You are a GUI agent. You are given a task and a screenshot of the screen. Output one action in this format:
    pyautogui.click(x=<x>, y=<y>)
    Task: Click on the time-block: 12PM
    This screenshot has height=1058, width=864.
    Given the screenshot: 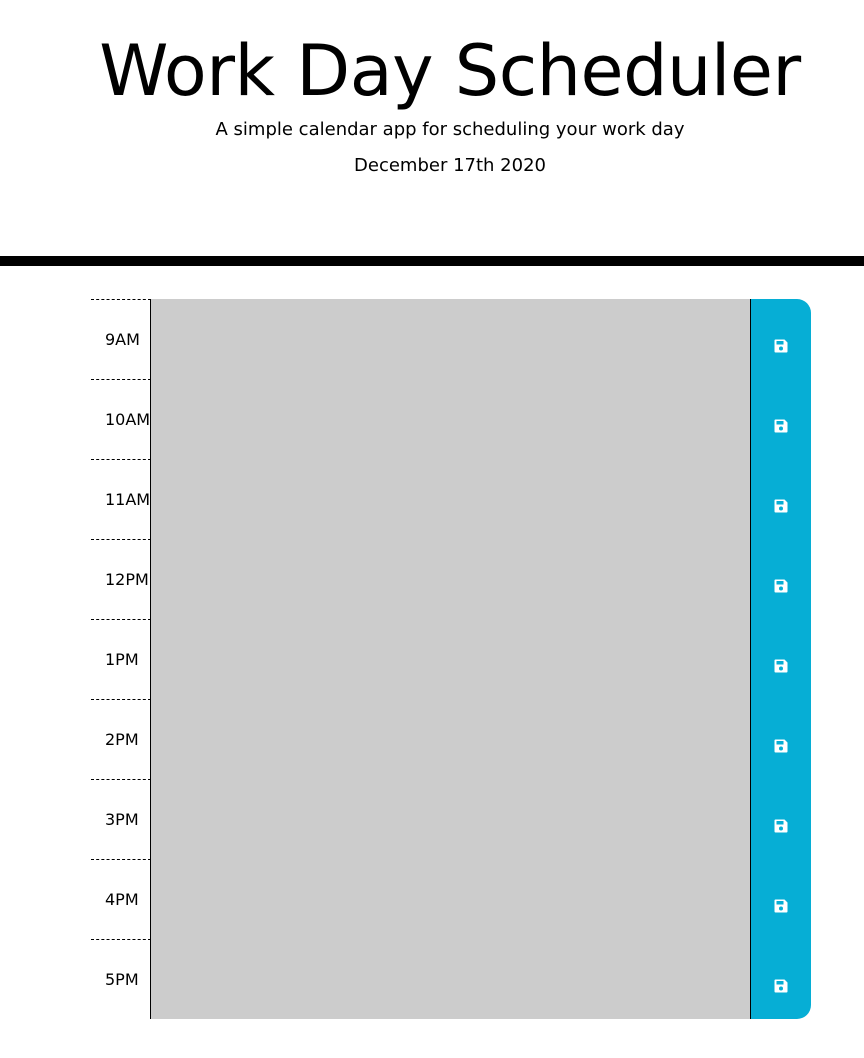 What is the action you would take?
    pyautogui.click(x=451, y=579)
    